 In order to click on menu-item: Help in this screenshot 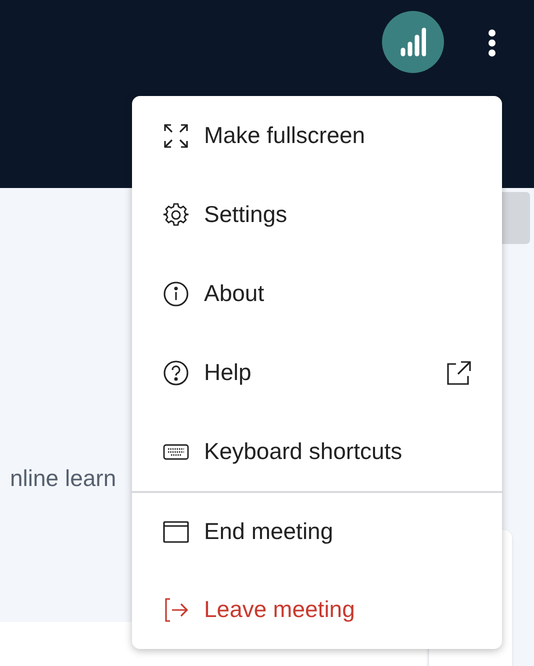, I will do `click(317, 372)`.